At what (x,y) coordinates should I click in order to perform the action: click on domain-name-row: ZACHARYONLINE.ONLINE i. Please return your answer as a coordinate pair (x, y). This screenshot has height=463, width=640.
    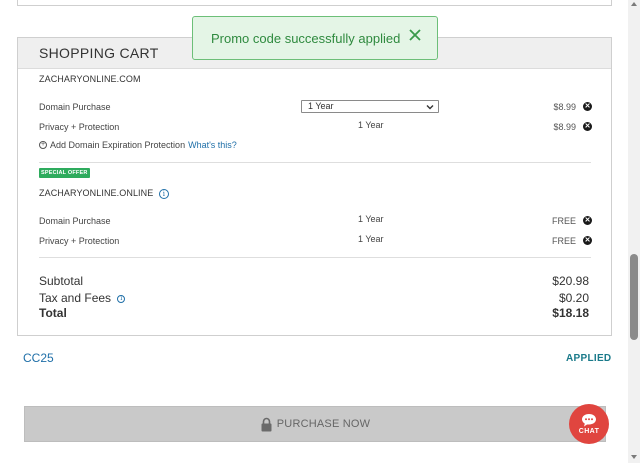
    Looking at the image, I should click on (104, 193).